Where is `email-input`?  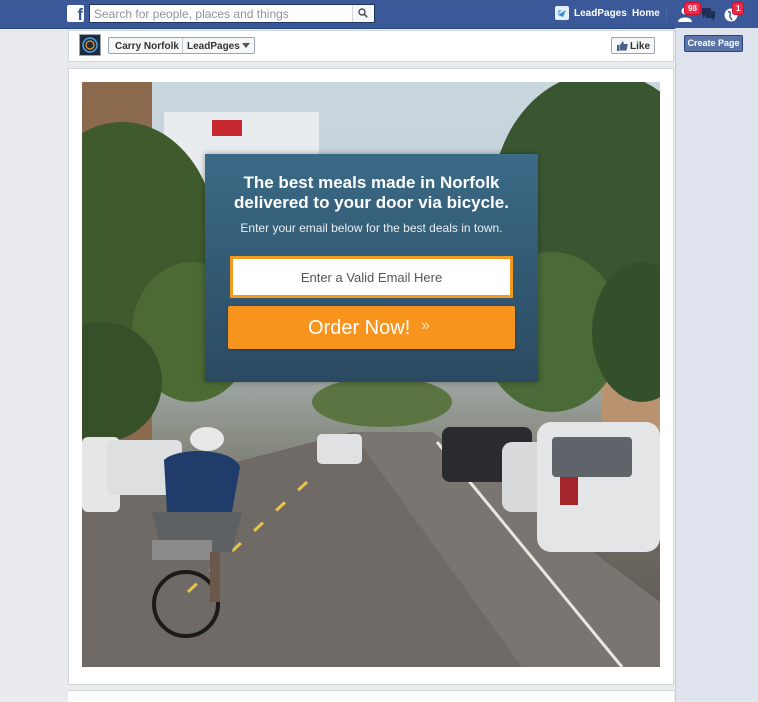
email-input is located at coordinates (371, 277).